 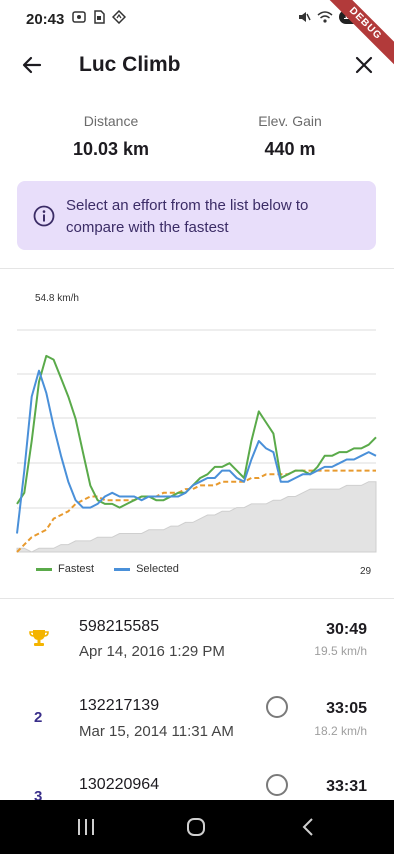 What do you see at coordinates (119, 17) in the screenshot?
I see `location-diamond-icon` at bounding box center [119, 17].